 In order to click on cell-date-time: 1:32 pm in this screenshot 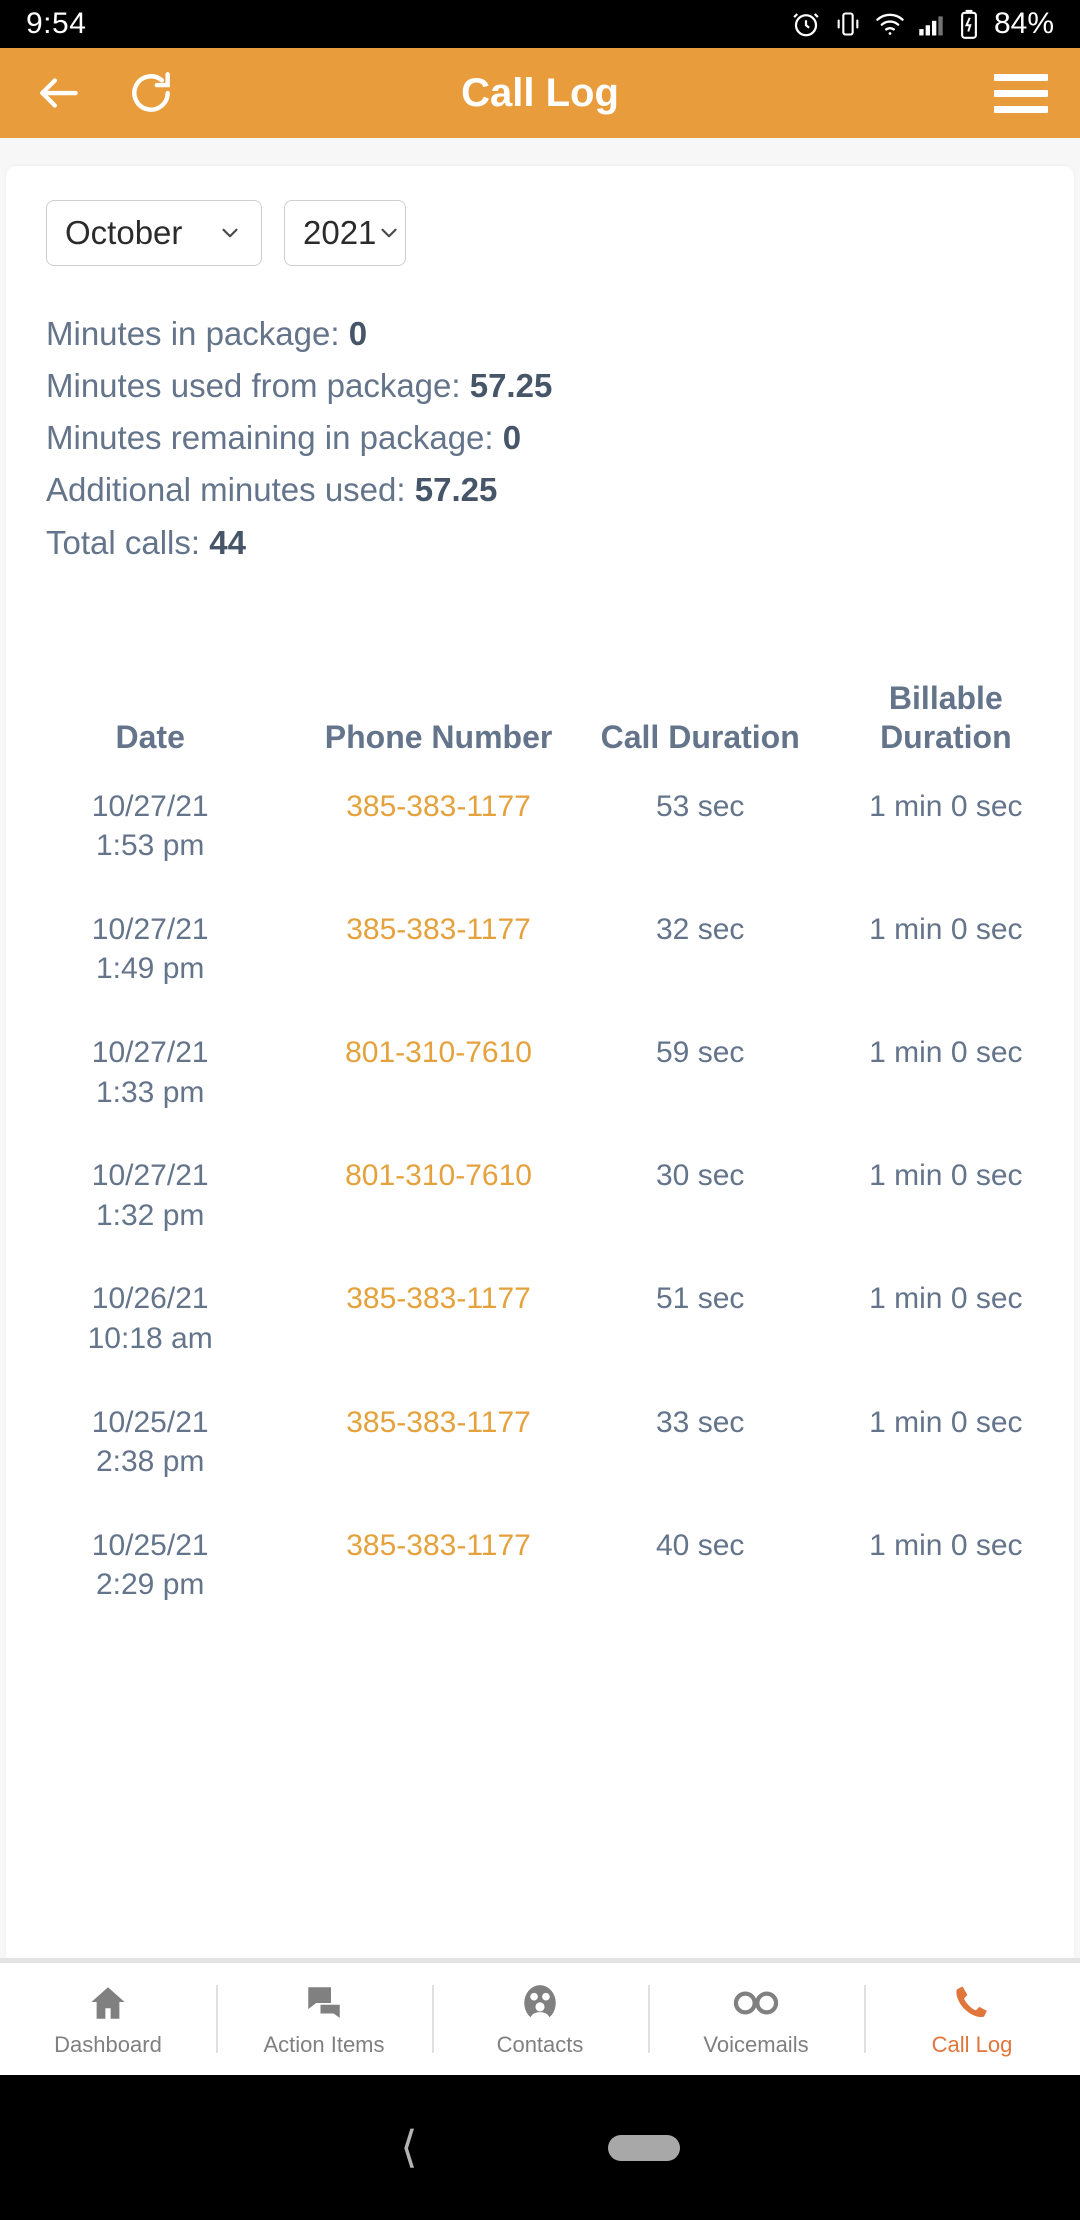, I will do `click(150, 1215)`.